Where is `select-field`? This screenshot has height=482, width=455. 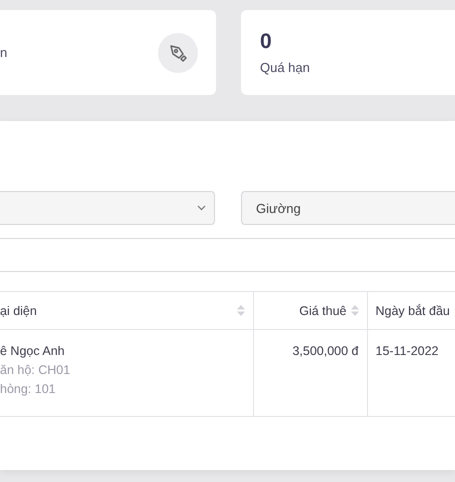 select-field is located at coordinates (107, 208).